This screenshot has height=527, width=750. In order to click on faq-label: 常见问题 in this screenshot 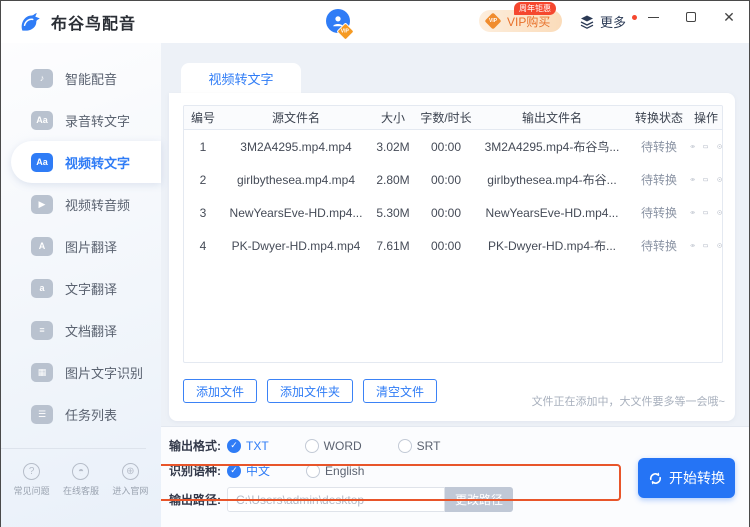, I will do `click(31, 491)`.